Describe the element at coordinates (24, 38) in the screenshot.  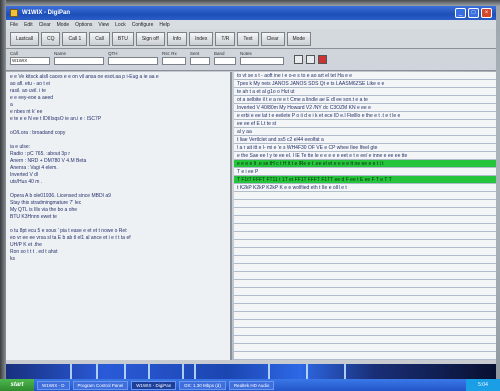
I see `lastcall-button: Lastcall` at that location.